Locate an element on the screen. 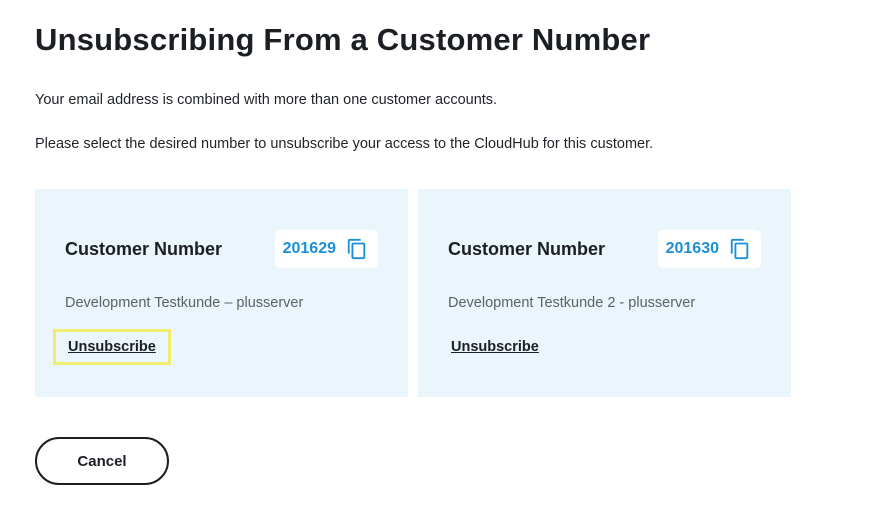 This screenshot has width=896, height=511. unsubscribe-link-201630: Unsubscribe is located at coordinates (495, 347).